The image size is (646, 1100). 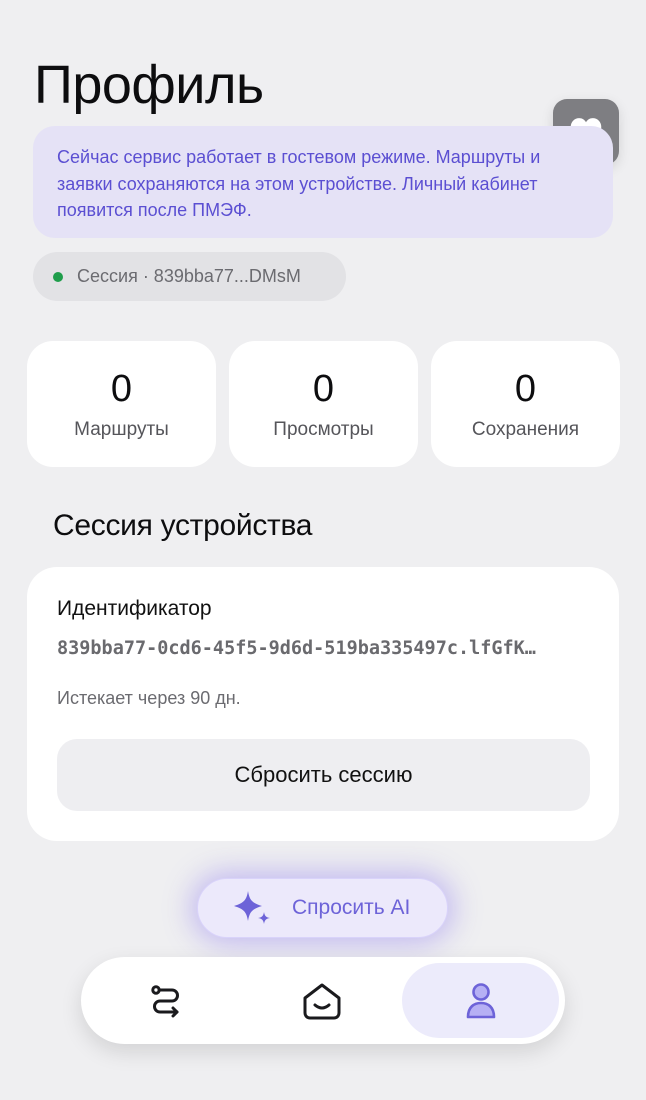 I want to click on bottom-tab-bar, so click(x=323, y=1000).